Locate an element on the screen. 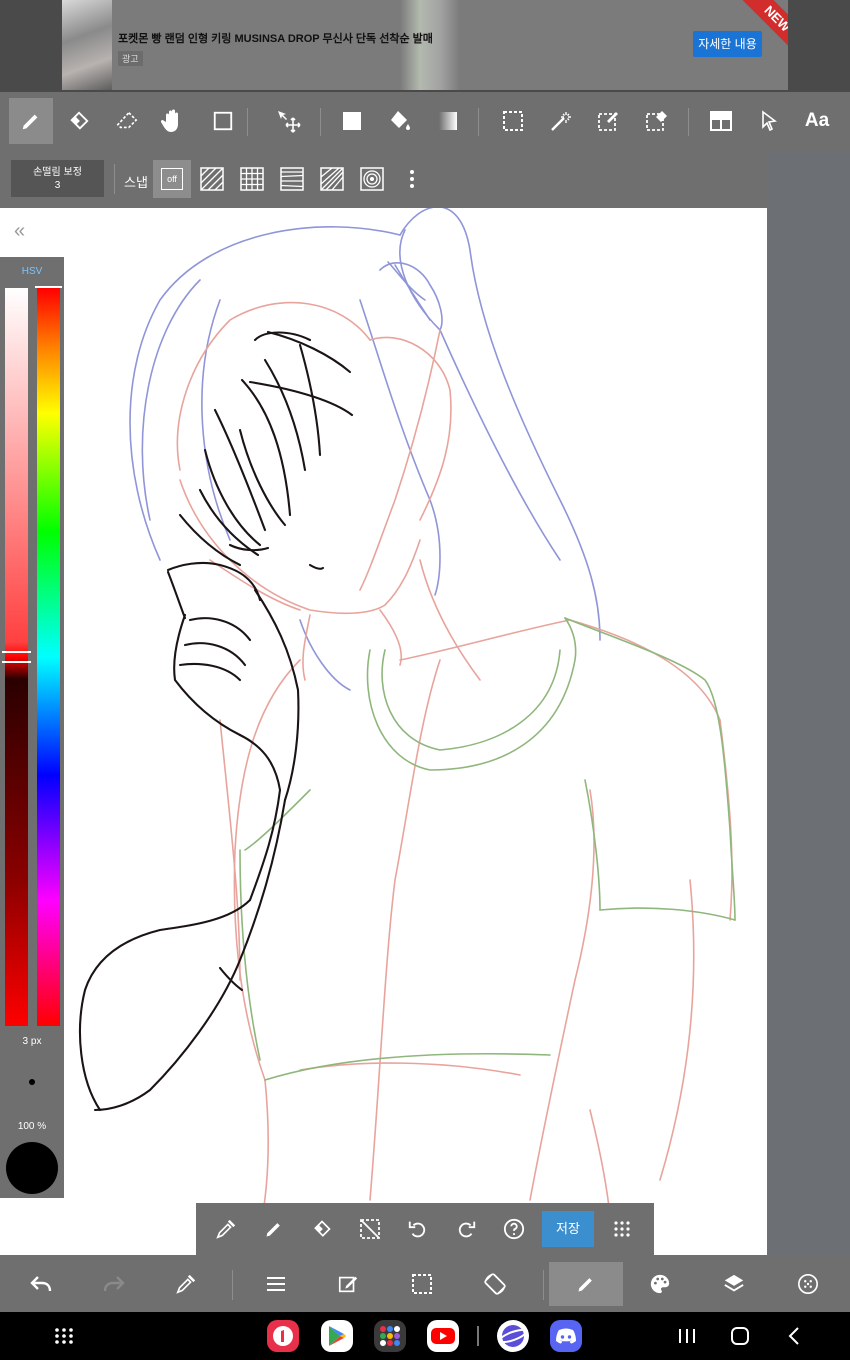 The width and height of the screenshot is (850, 1360). recent-apps-button is located at coordinates (687, 1336).